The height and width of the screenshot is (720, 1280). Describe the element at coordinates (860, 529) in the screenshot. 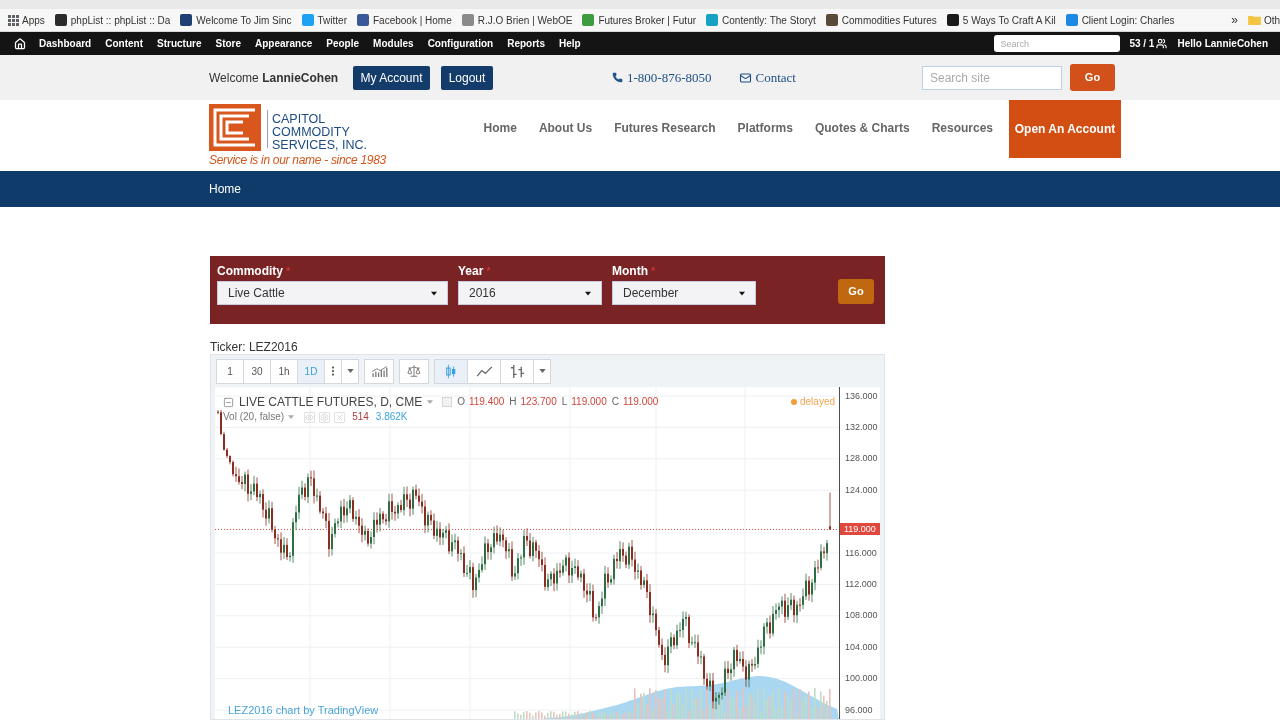

I see `last-price-label: 119.000` at that location.